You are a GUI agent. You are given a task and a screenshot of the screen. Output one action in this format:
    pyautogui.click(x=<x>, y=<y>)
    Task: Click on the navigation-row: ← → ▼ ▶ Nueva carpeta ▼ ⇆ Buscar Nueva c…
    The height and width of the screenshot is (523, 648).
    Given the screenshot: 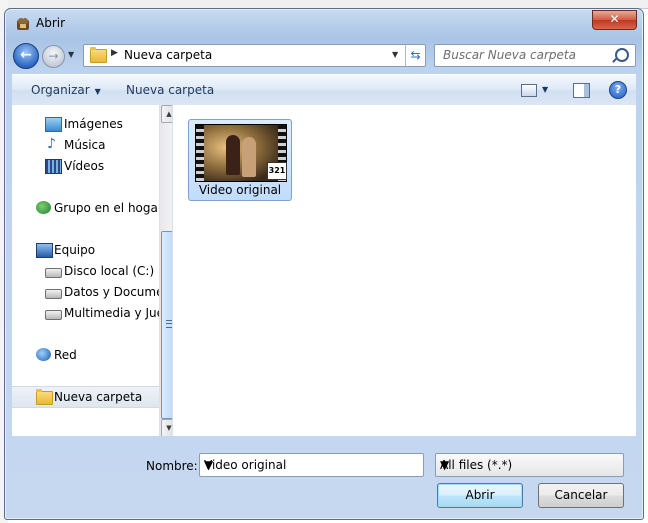 What is the action you would take?
    pyautogui.click(x=324, y=55)
    